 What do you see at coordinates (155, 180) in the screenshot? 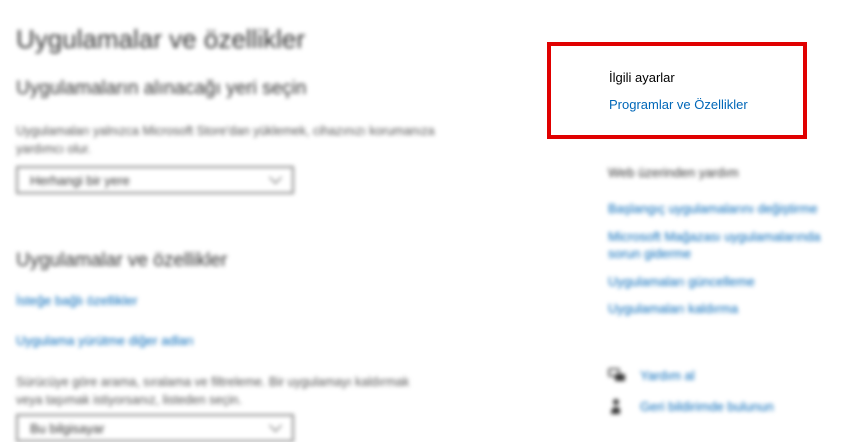
I see `install-source-dropdown: Herhangi bir yere` at bounding box center [155, 180].